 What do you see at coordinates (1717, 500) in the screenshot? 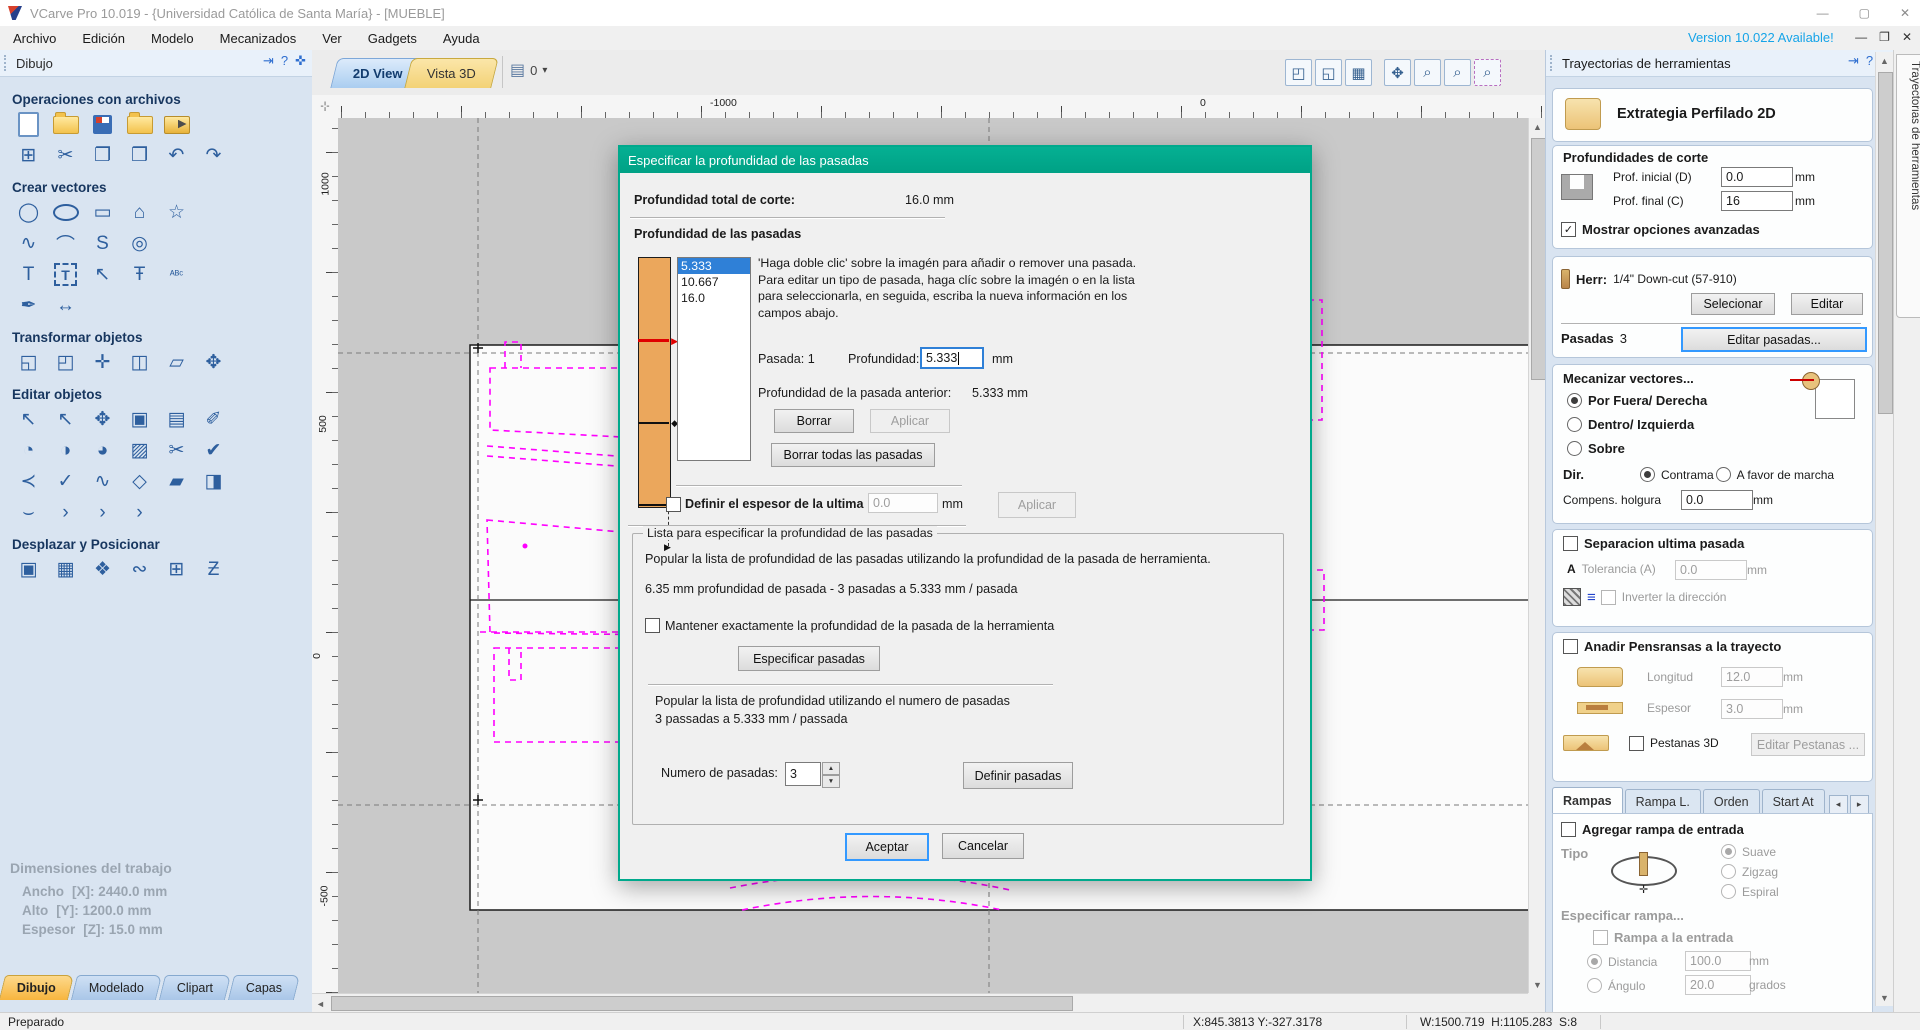
I see `allowance-input: 0.0` at bounding box center [1717, 500].